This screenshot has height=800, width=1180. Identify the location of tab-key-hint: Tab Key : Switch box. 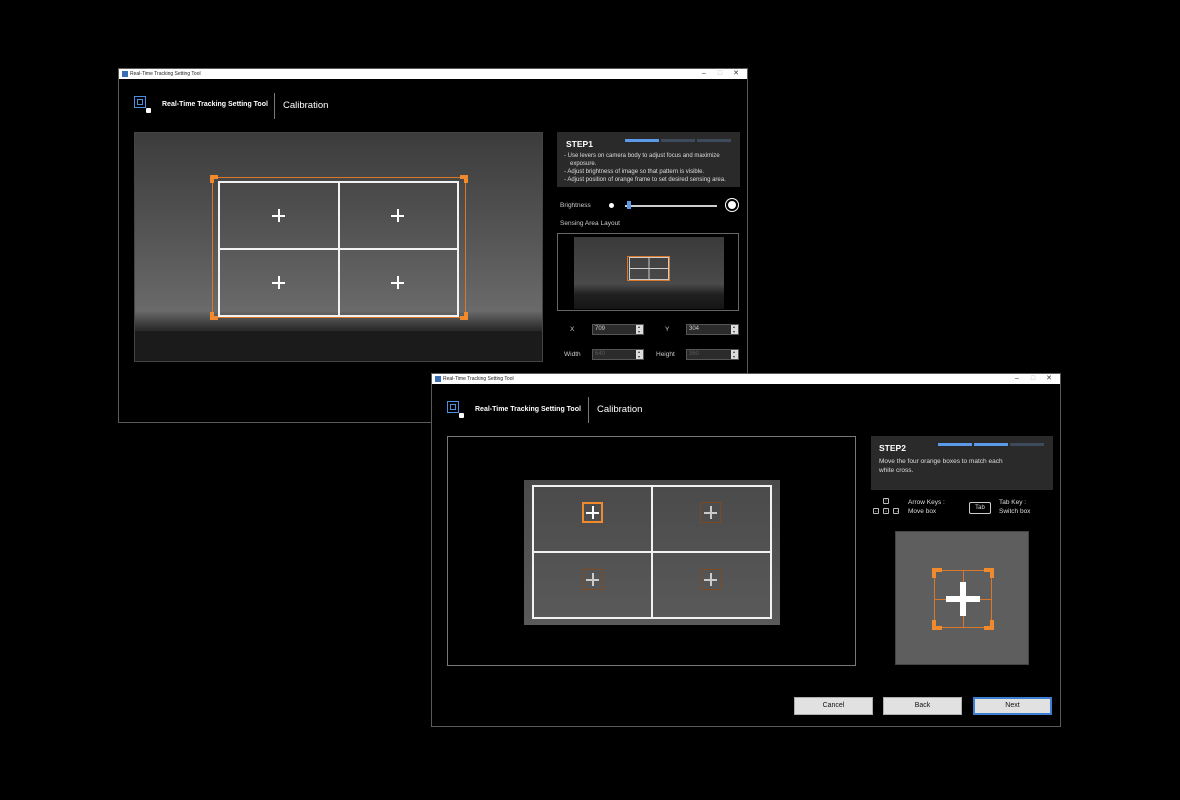
(1015, 507).